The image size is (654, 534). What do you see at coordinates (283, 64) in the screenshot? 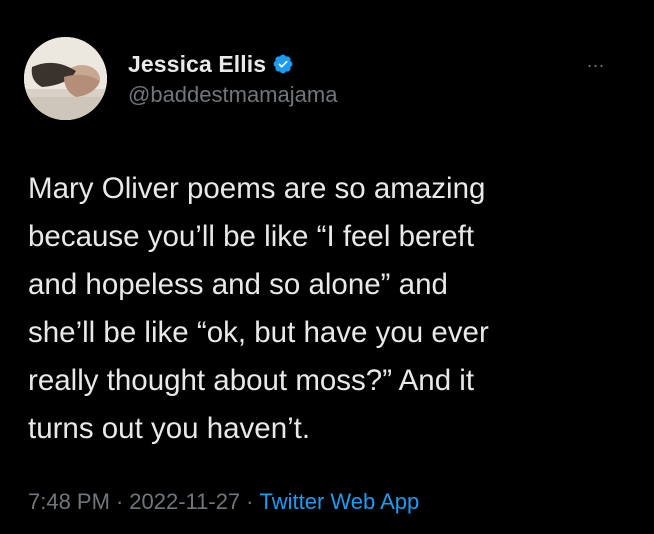
I see `verified-badge-icon` at bounding box center [283, 64].